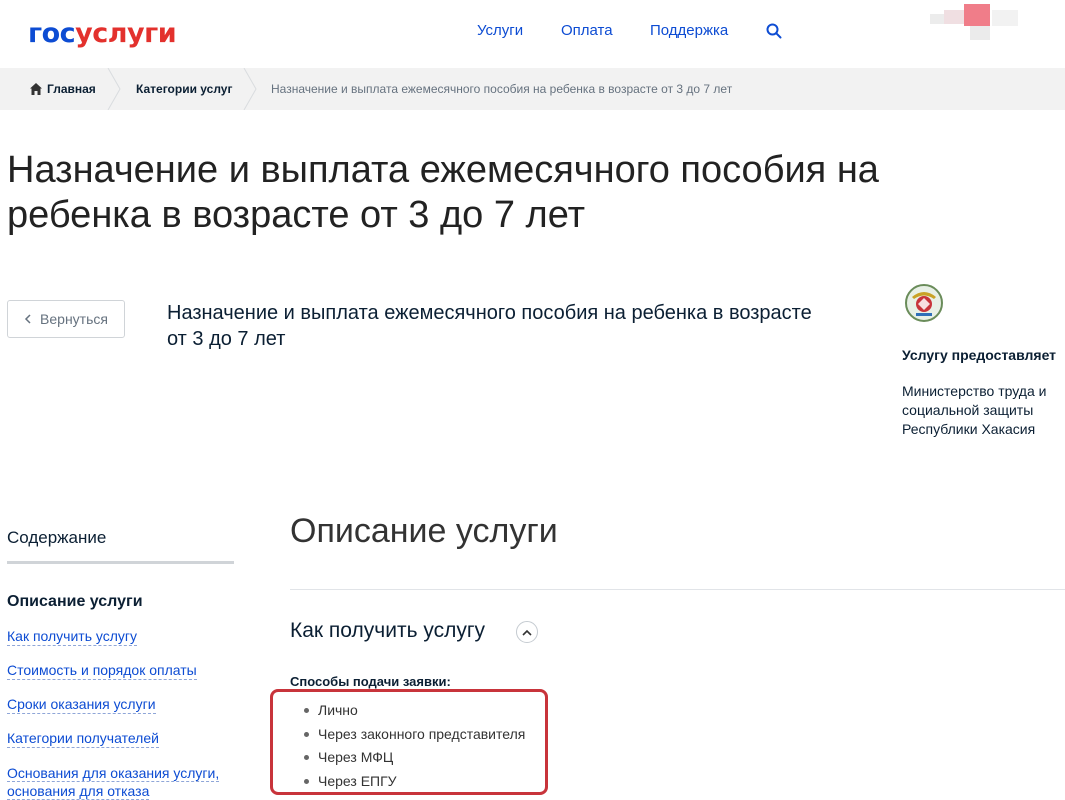 The width and height of the screenshot is (1065, 800). Describe the element at coordinates (74, 319) in the screenshot. I see `back-button-label: Вернуться` at that location.